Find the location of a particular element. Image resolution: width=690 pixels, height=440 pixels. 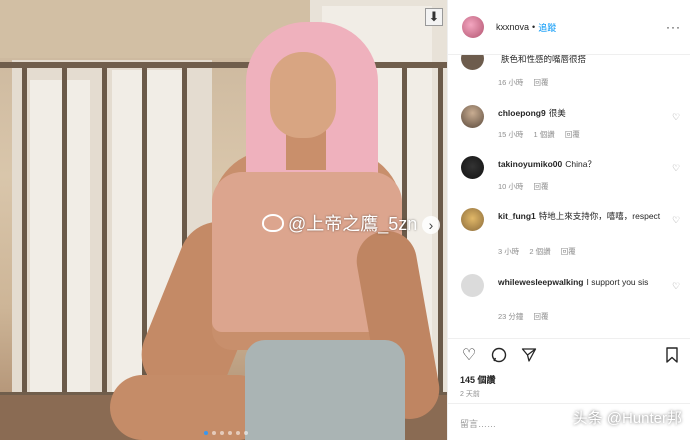

download-button: ⬇ is located at coordinates (434, 17).